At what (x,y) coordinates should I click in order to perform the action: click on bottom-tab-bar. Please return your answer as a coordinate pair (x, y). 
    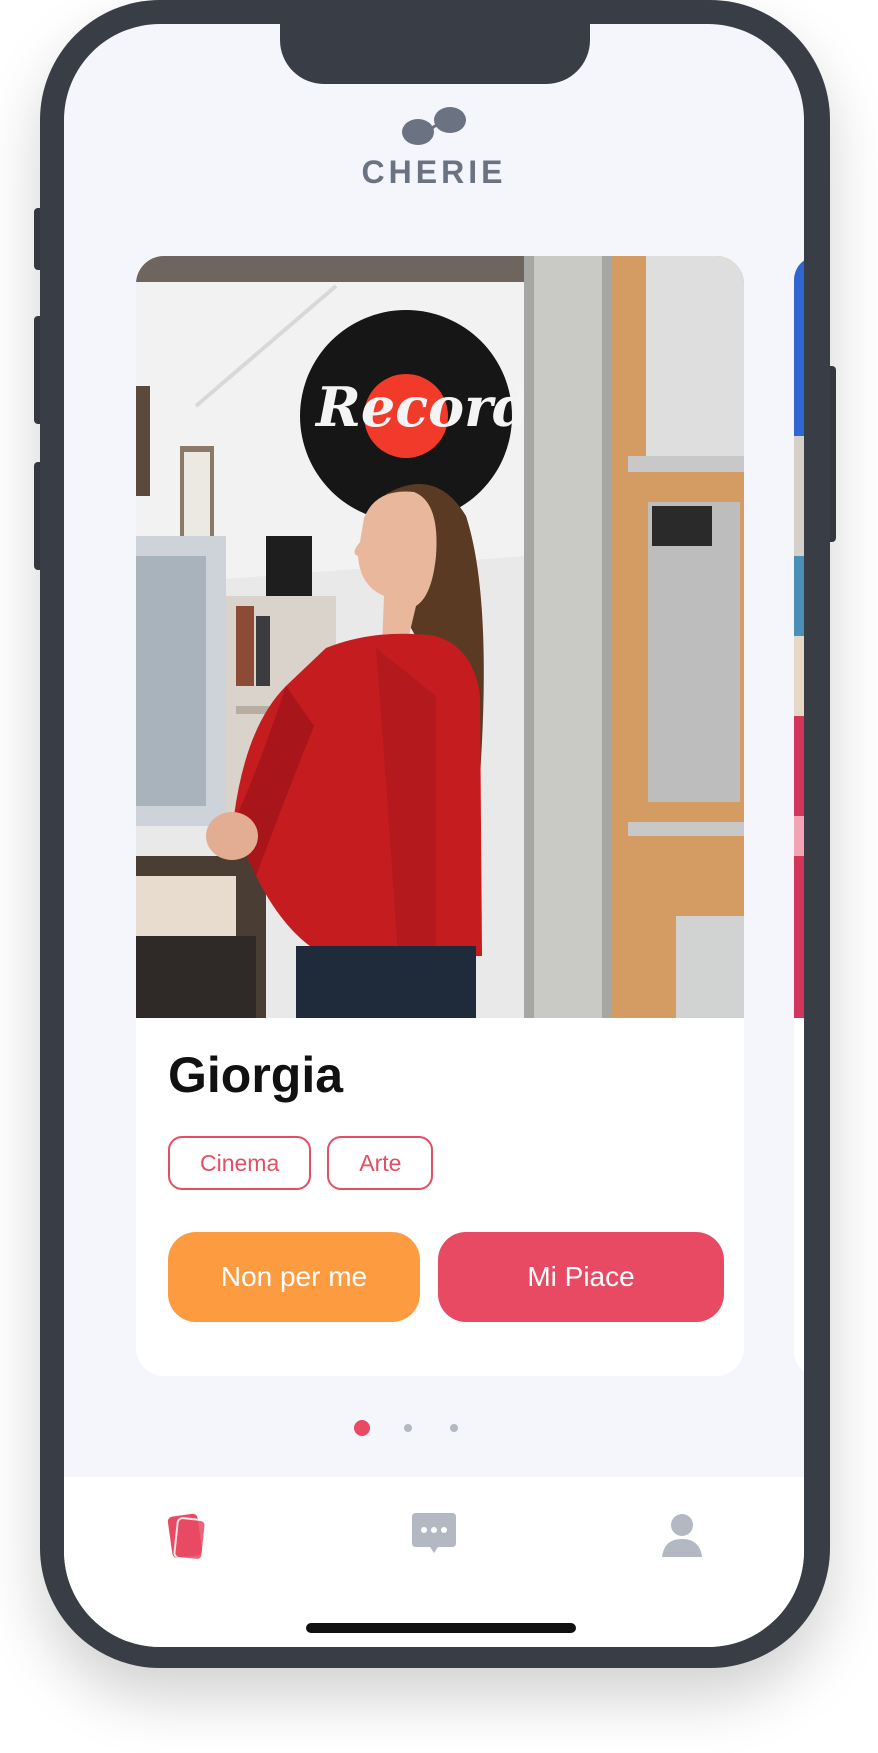
    Looking at the image, I should click on (434, 1562).